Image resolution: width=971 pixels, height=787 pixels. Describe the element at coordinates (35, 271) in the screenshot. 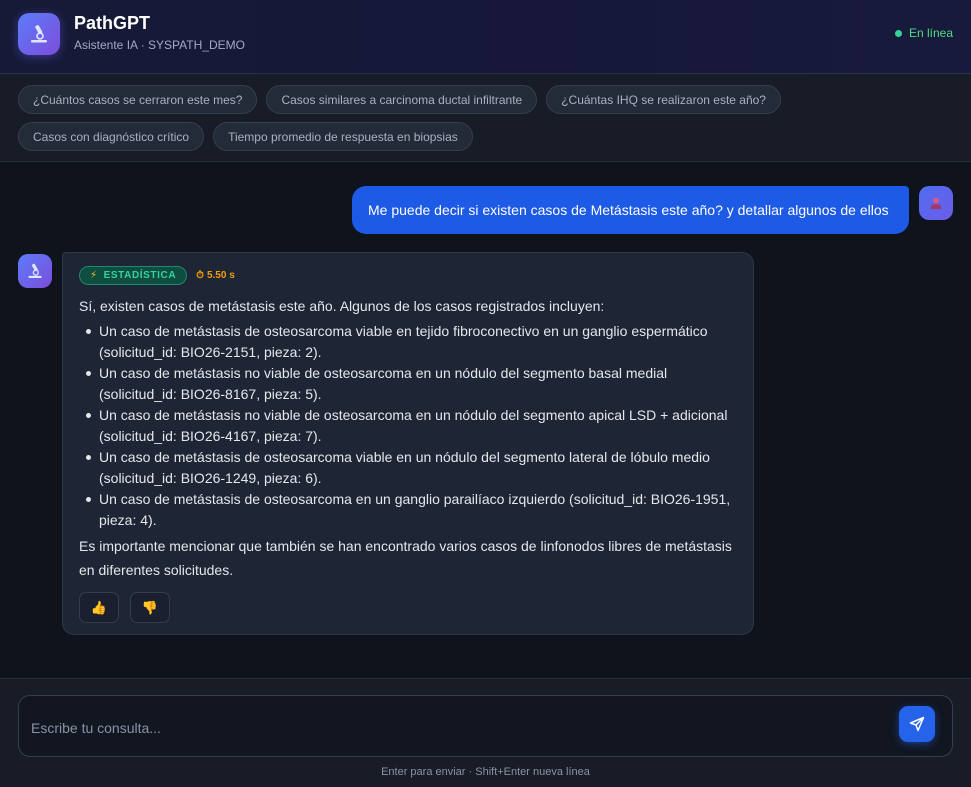

I see `bot-avatar-microscope-icon` at that location.